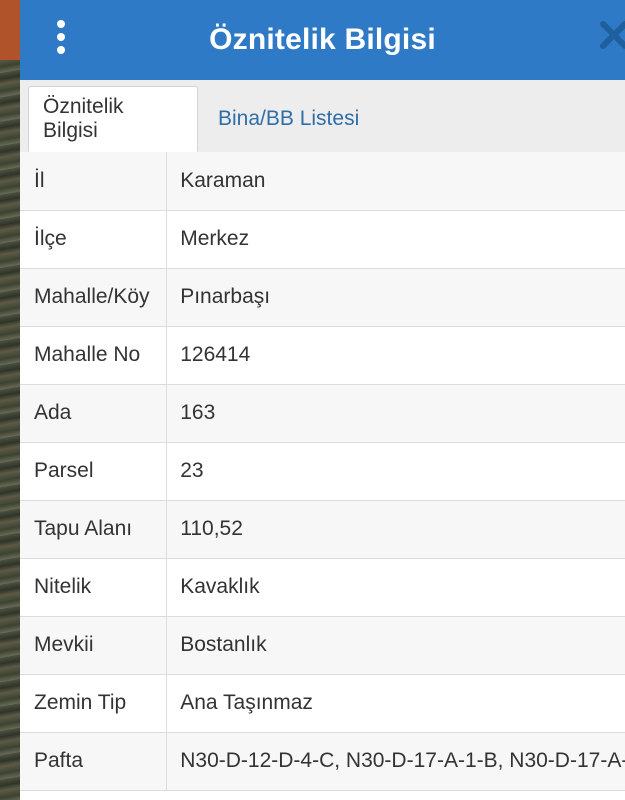  I want to click on table-row: Nitelik Kavaklık, so click(322, 587).